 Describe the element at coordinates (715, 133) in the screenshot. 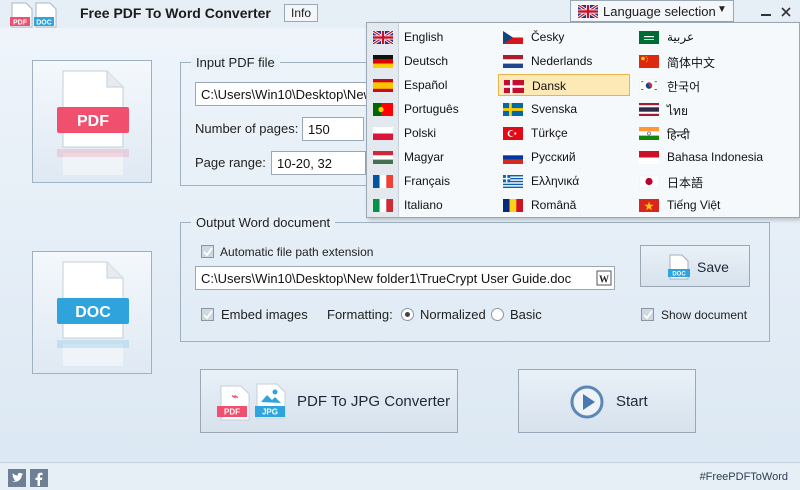

I see `language-option-in: हिन्दी` at that location.